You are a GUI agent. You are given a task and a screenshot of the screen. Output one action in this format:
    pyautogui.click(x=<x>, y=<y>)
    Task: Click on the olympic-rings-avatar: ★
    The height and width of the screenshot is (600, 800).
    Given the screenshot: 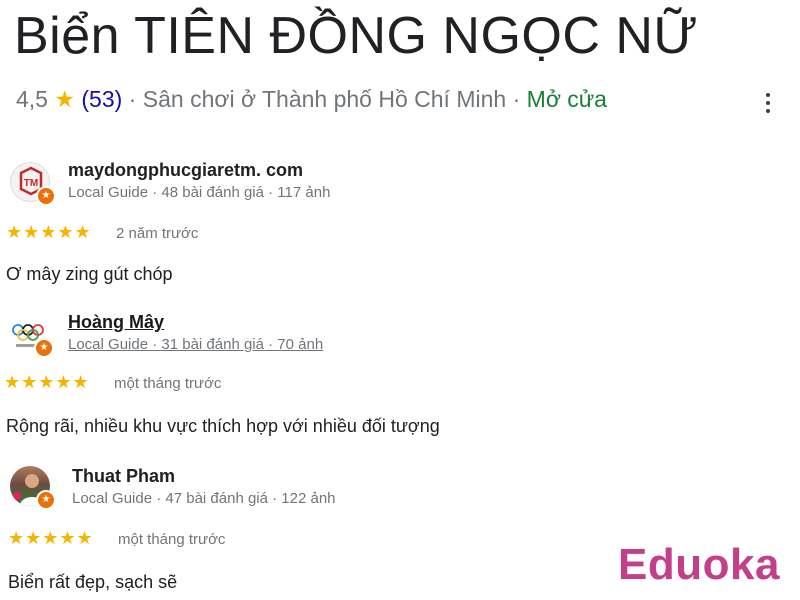 What is the action you would take?
    pyautogui.click(x=31, y=336)
    